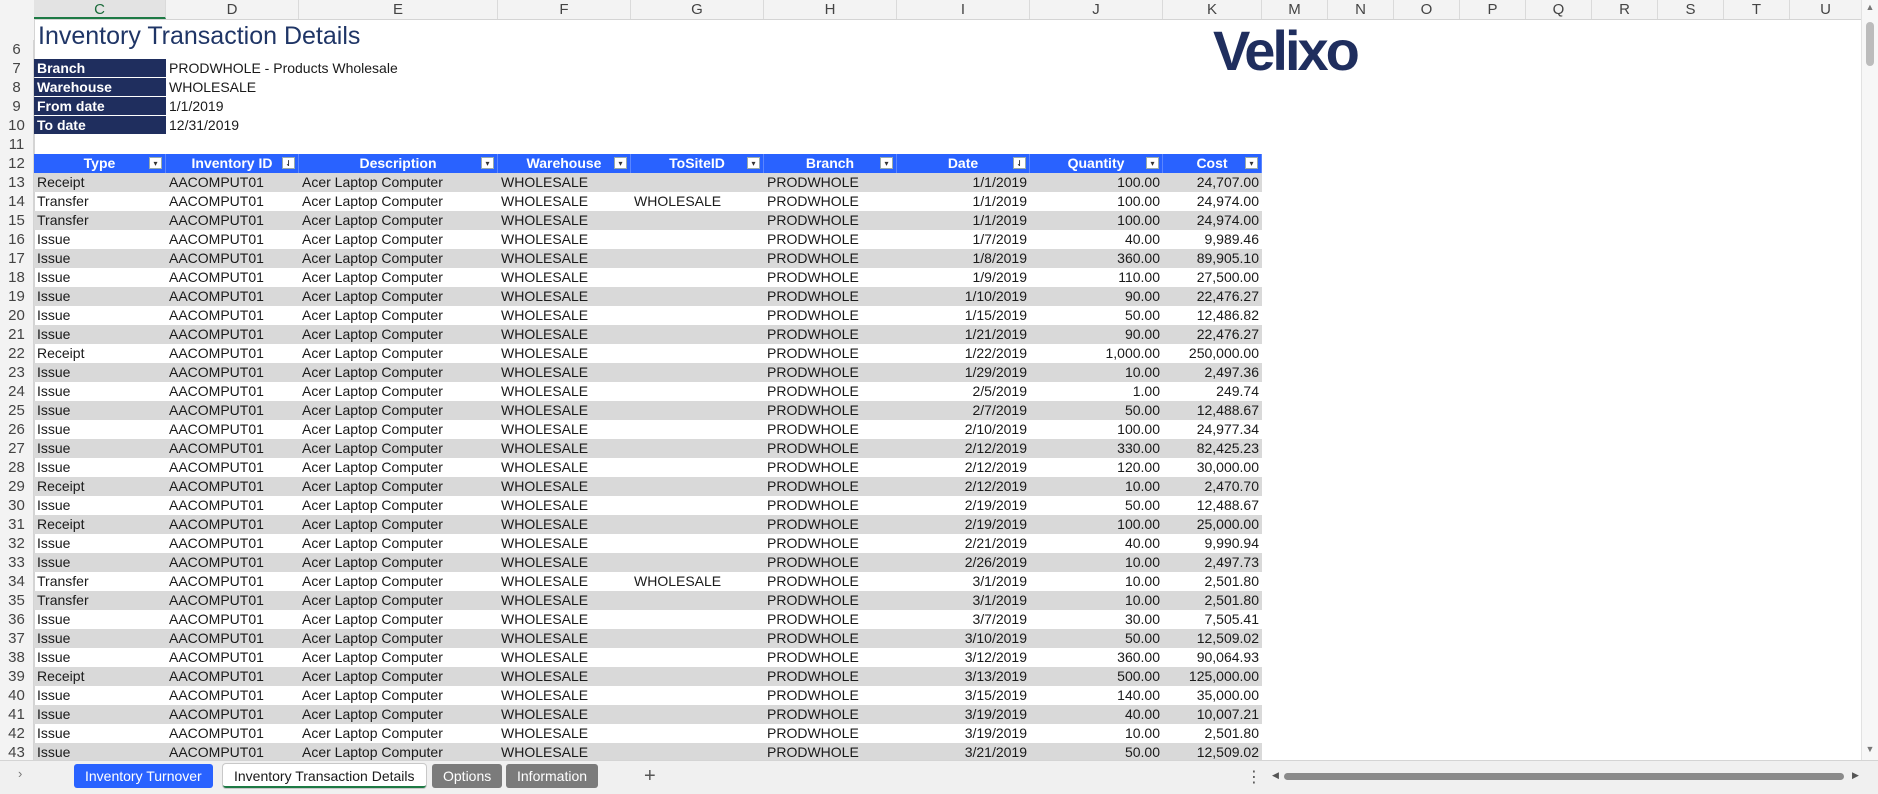  What do you see at coordinates (963, 372) in the screenshot?
I see `date-cell: 1/29/2019` at bounding box center [963, 372].